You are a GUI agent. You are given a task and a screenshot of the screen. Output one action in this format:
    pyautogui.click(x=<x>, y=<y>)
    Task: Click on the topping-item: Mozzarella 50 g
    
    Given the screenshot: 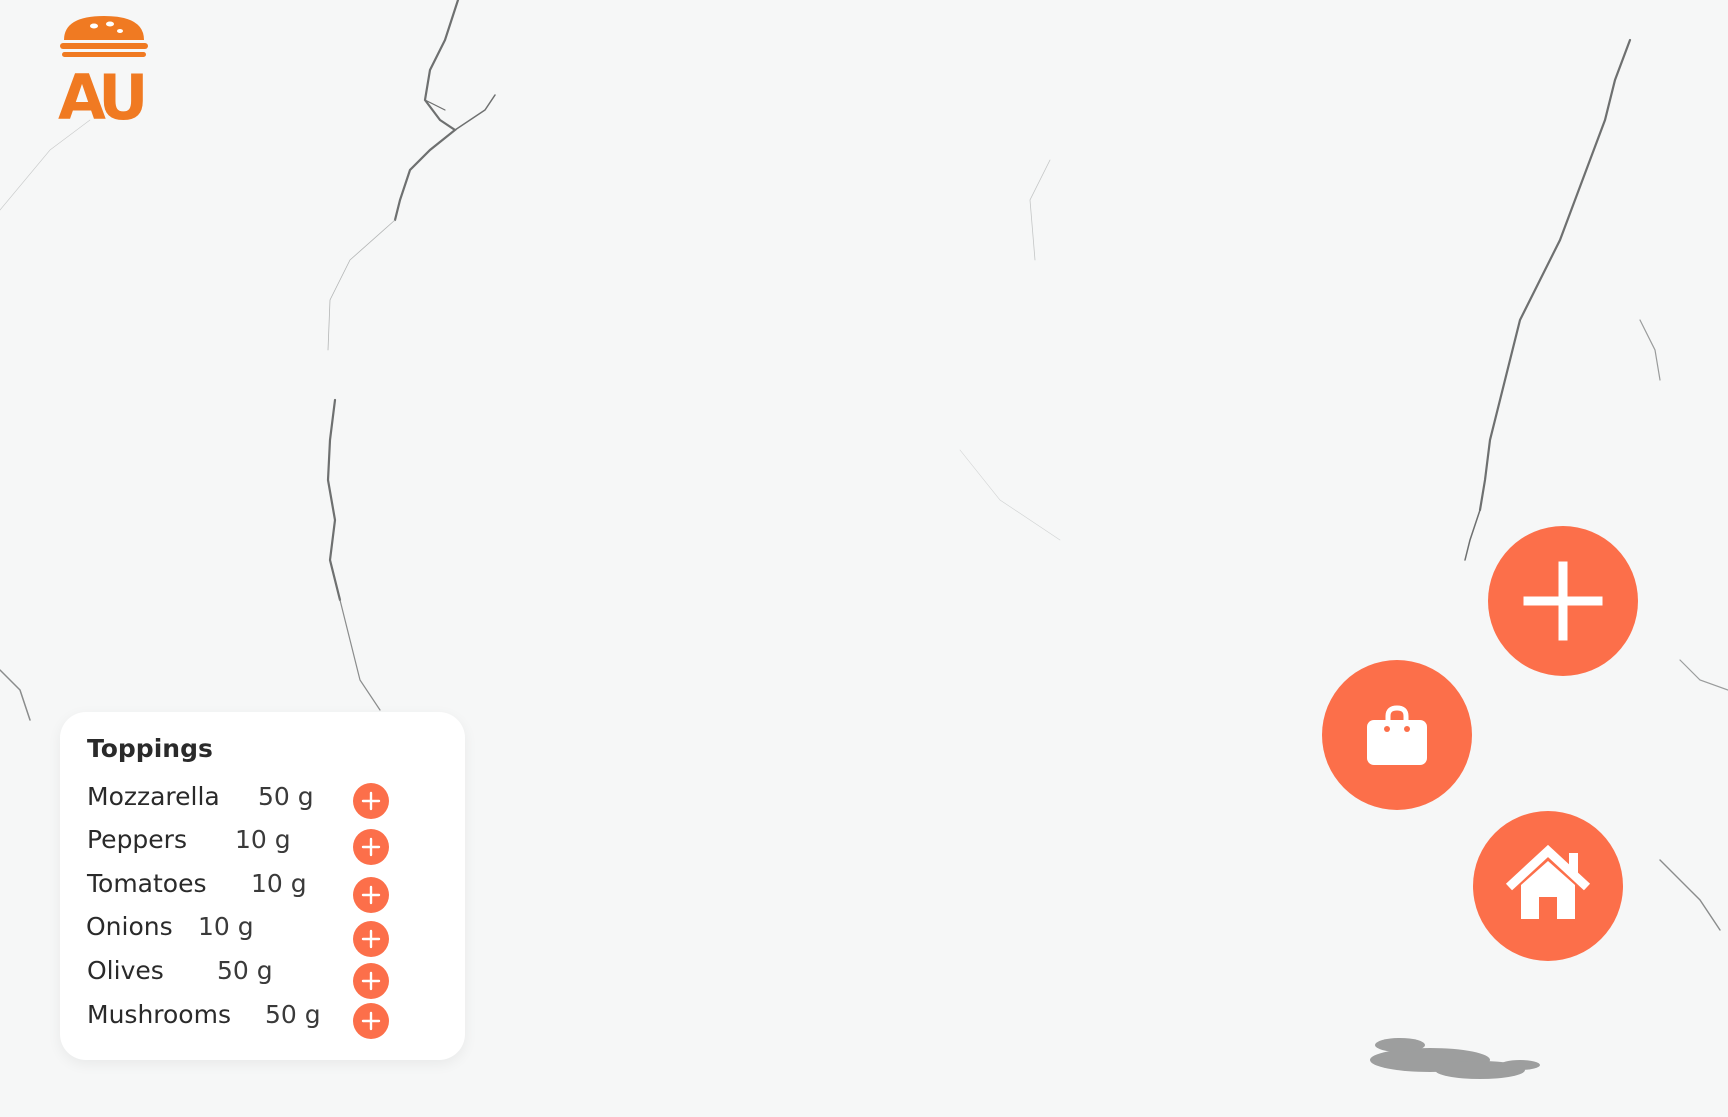 What is the action you would take?
    pyautogui.click(x=267, y=797)
    